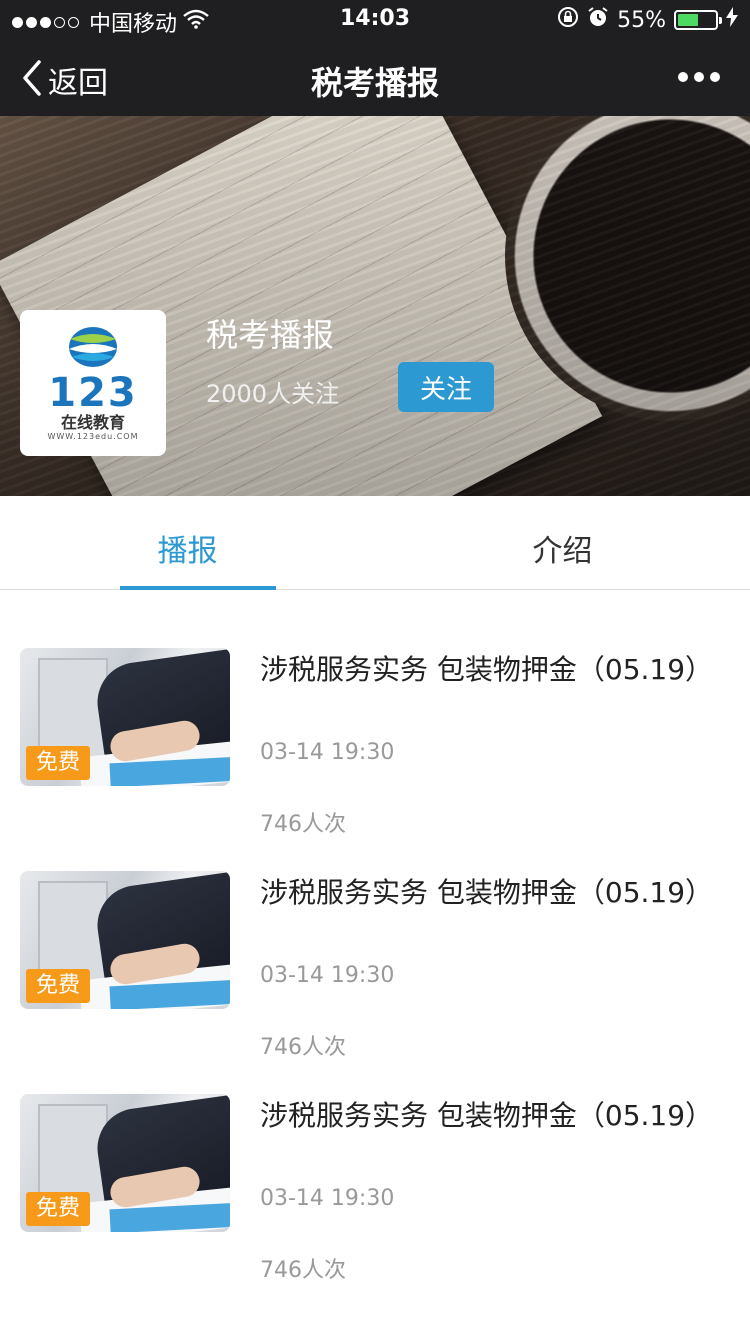  What do you see at coordinates (446, 387) in the screenshot?
I see `follow-button: 关注` at bounding box center [446, 387].